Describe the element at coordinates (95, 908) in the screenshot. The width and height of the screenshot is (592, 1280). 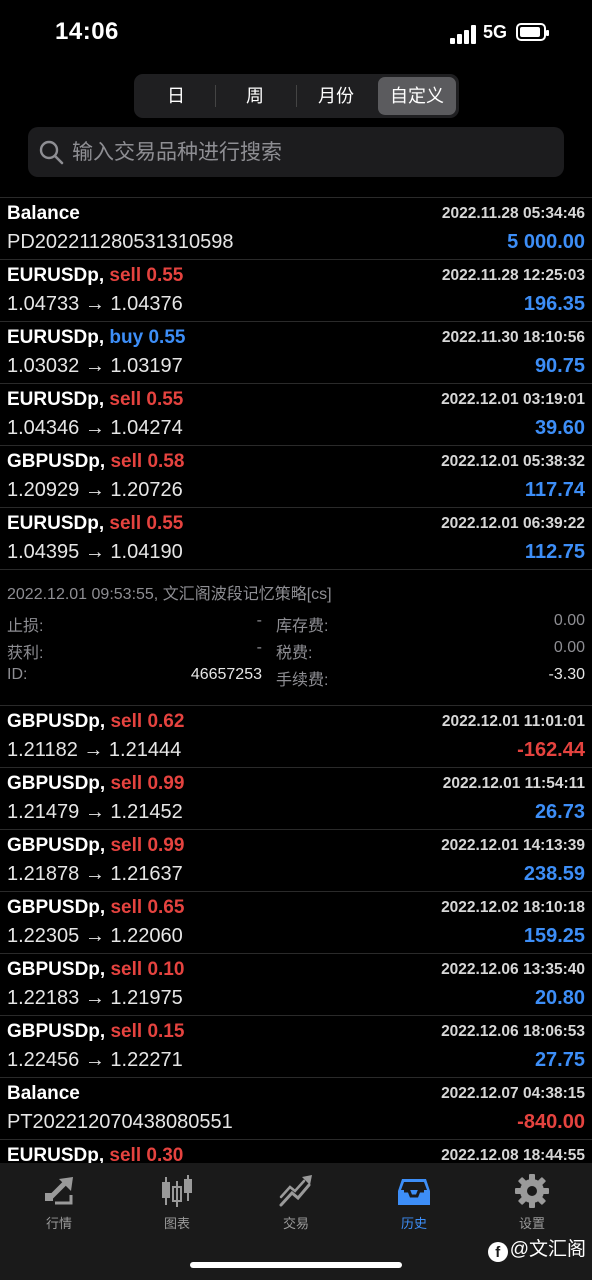
I see `row-title: GBPUSDp, sell 0.65` at that location.